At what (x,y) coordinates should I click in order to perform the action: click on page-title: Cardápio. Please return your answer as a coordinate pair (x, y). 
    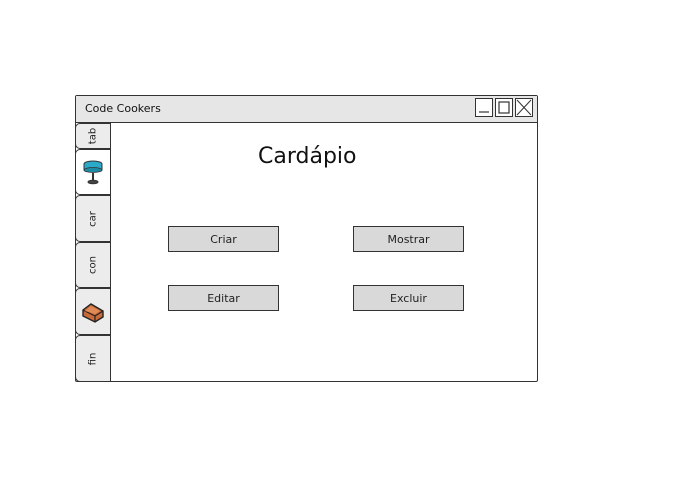
    Looking at the image, I should click on (307, 156).